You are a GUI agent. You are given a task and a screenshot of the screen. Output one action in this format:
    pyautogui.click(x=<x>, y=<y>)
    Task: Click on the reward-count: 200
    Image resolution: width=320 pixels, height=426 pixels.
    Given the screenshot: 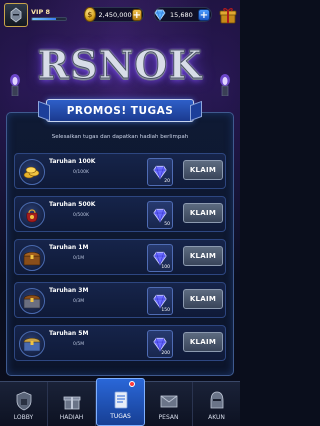 What is the action you would take?
    pyautogui.click(x=165, y=353)
    